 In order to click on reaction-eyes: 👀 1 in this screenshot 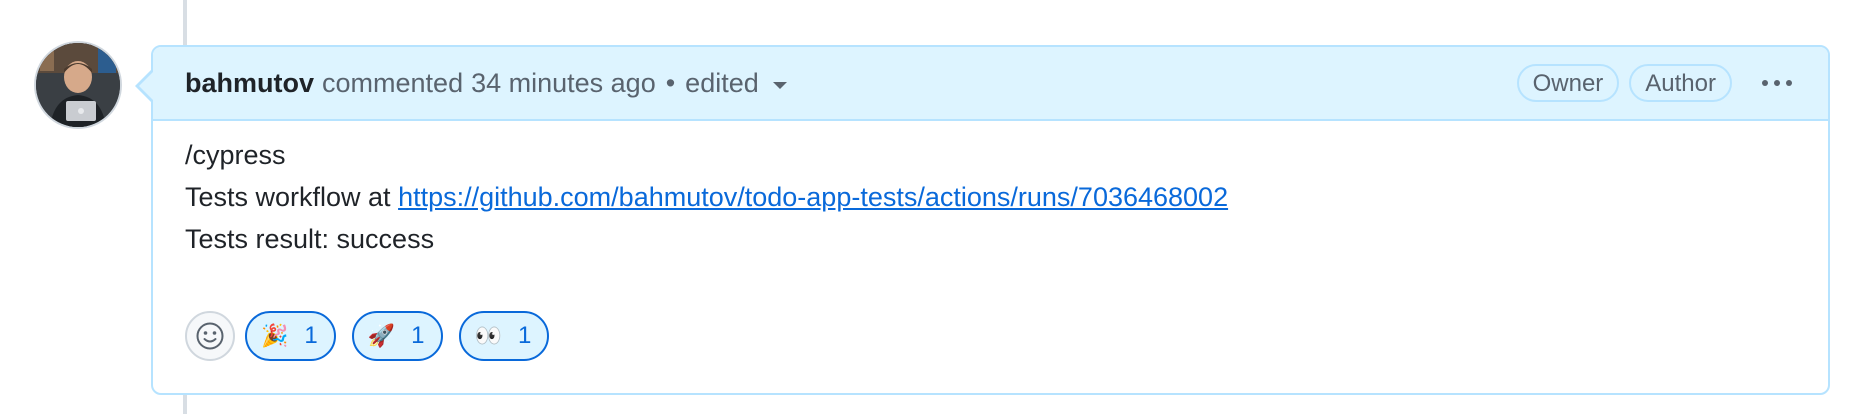, I will do `click(504, 336)`.